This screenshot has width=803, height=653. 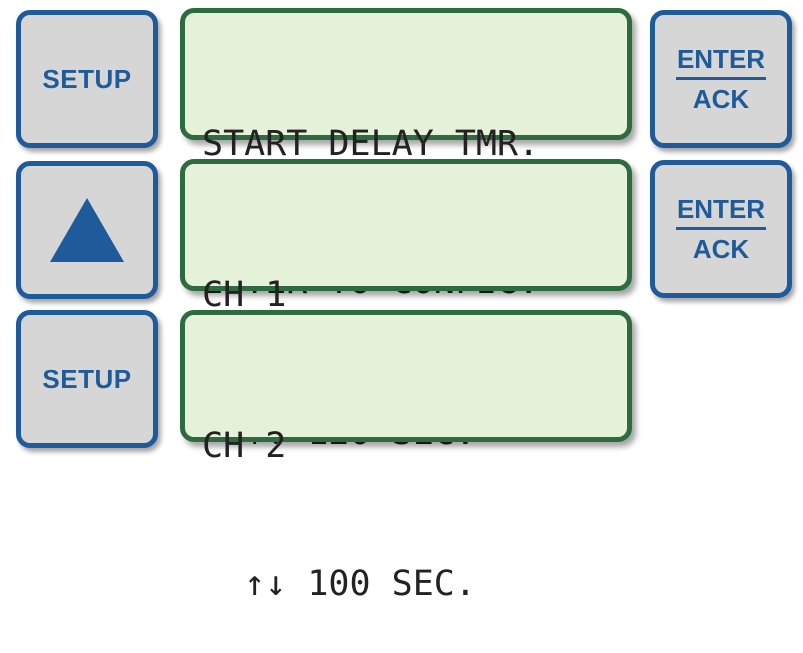 I want to click on enter-ack-button-1: ENTER ACK, so click(x=721, y=79).